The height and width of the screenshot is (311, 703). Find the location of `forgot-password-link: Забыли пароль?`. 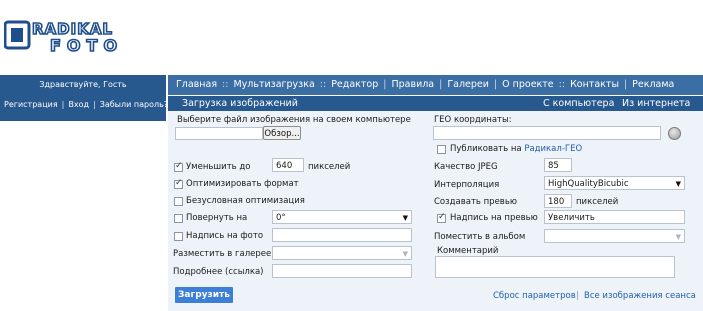

forgot-password-link: Забыли пароль? is located at coordinates (134, 104).